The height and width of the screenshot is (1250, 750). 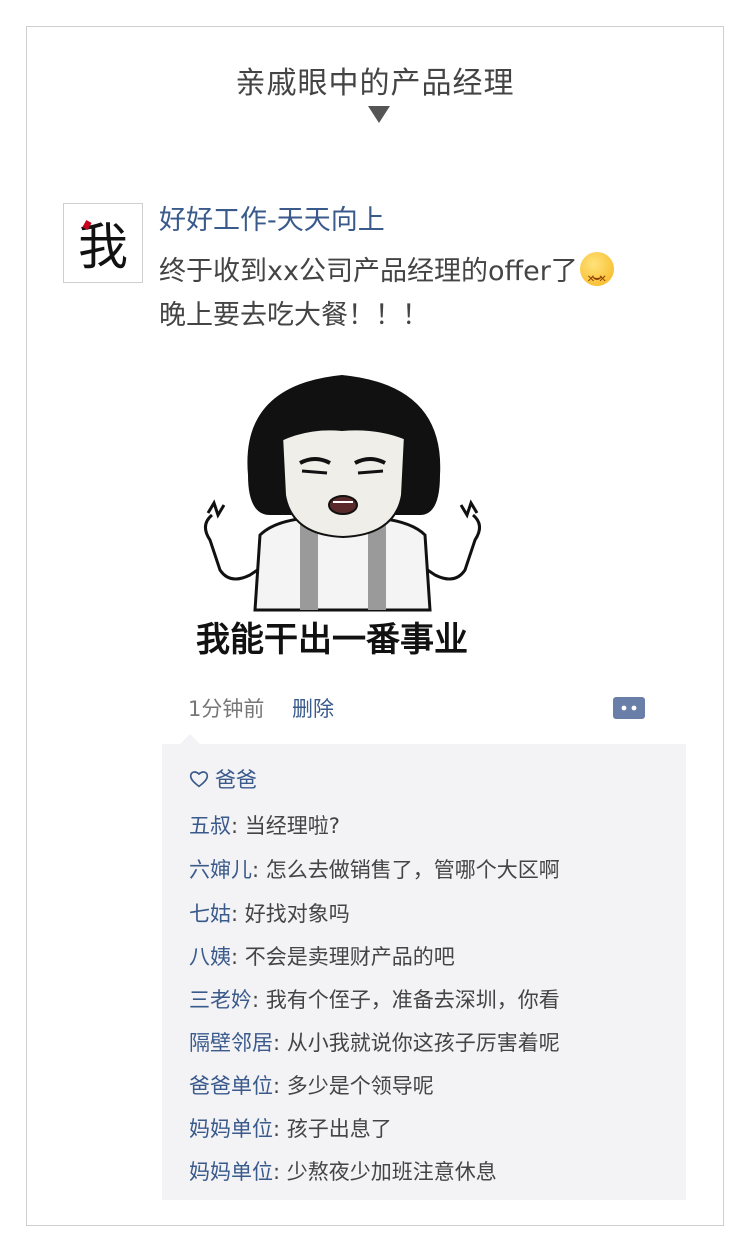 I want to click on comment-text: 我有个侄子，准备去深圳，你看, so click(x=412, y=1000).